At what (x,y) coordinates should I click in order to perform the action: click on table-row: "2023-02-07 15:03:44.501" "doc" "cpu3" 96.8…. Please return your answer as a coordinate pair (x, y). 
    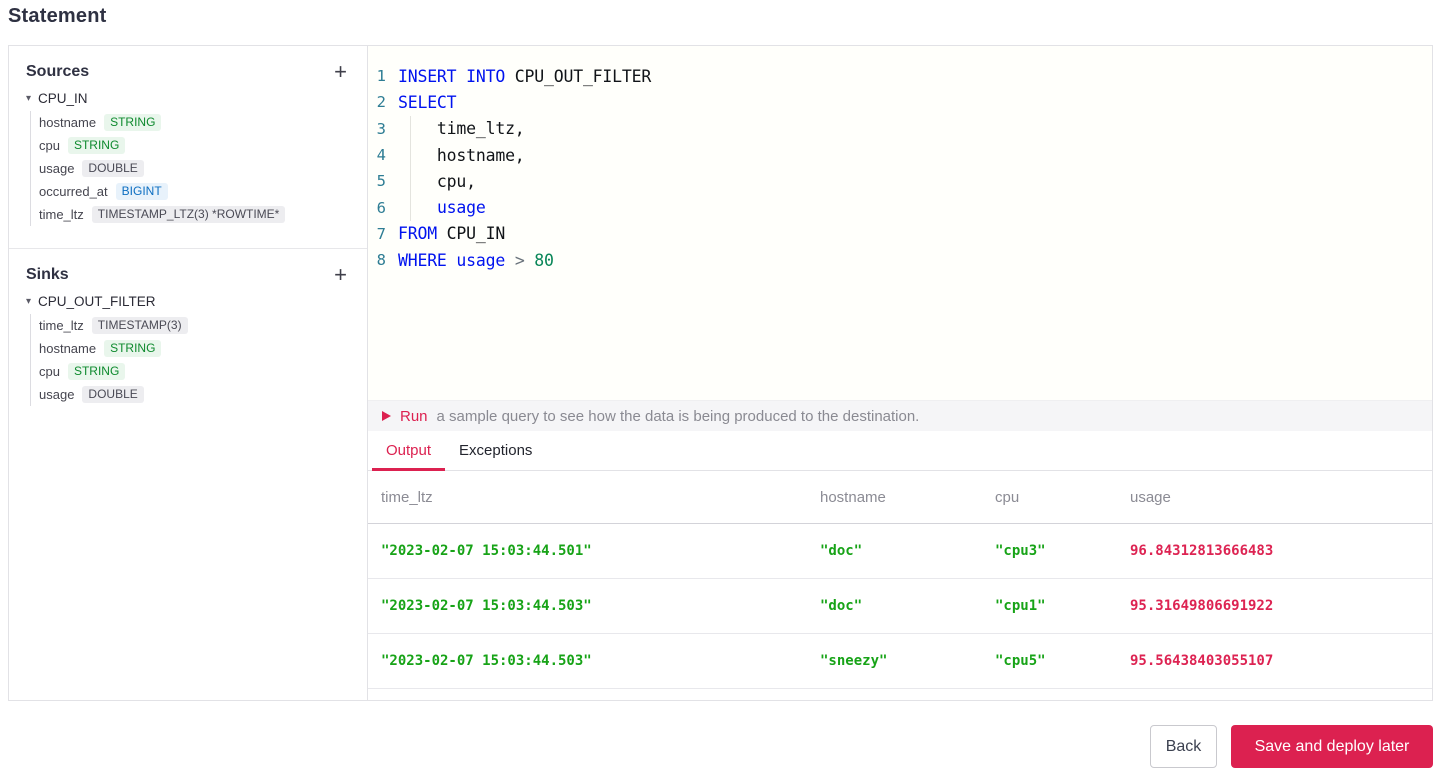
    Looking at the image, I should click on (900, 551).